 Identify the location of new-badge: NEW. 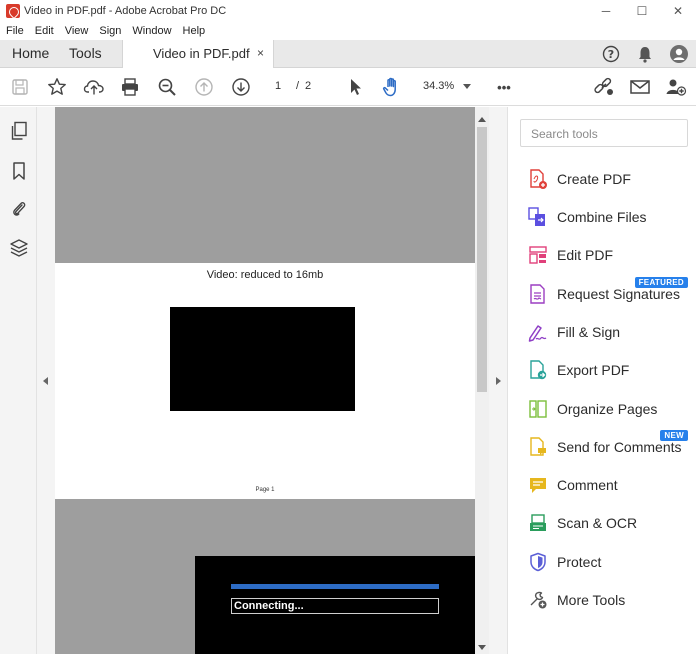
(674, 435).